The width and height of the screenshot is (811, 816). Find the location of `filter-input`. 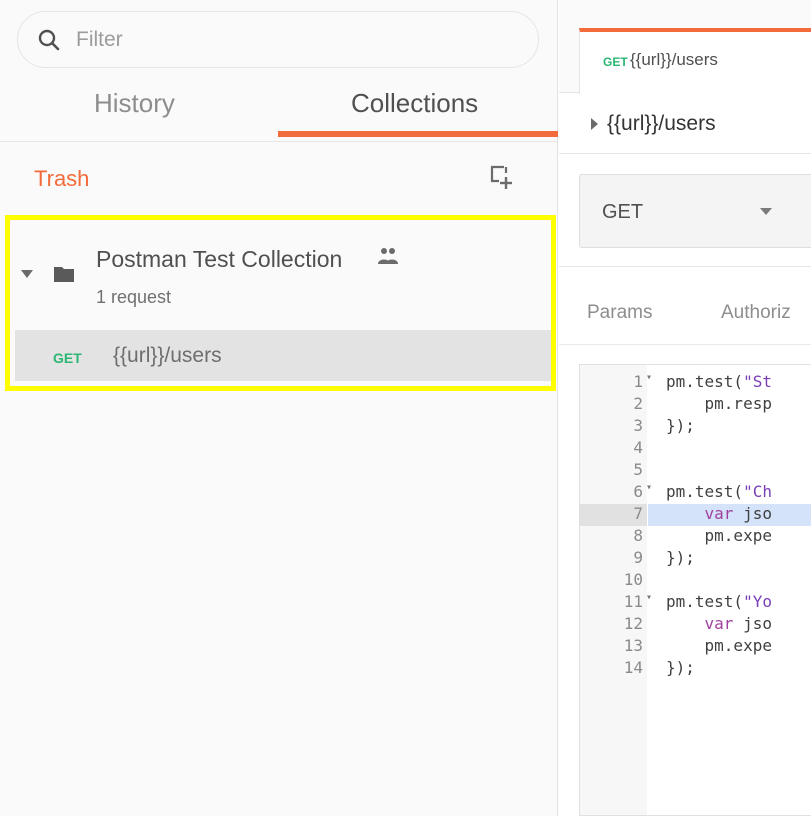

filter-input is located at coordinates (266, 39).